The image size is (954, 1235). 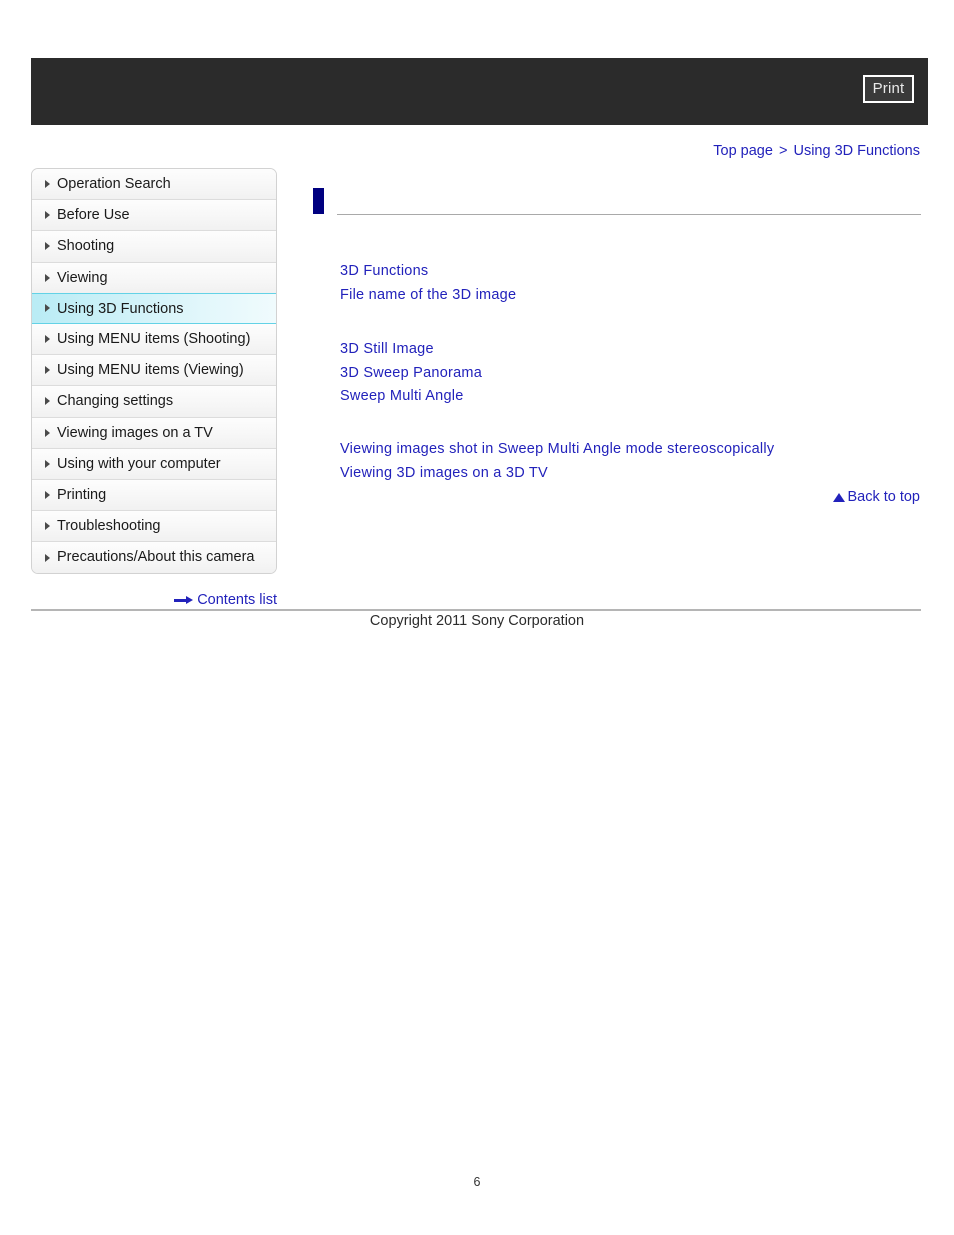 What do you see at coordinates (154, 600) in the screenshot?
I see `contents-list-row: Contents list` at bounding box center [154, 600].